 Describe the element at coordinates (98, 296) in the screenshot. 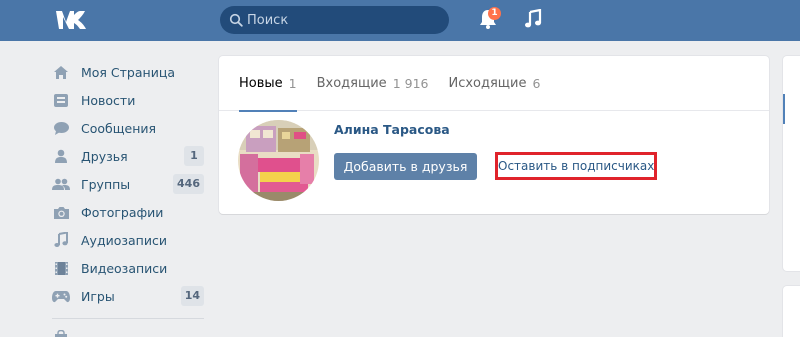

I see `menu-item-label: Игры` at that location.